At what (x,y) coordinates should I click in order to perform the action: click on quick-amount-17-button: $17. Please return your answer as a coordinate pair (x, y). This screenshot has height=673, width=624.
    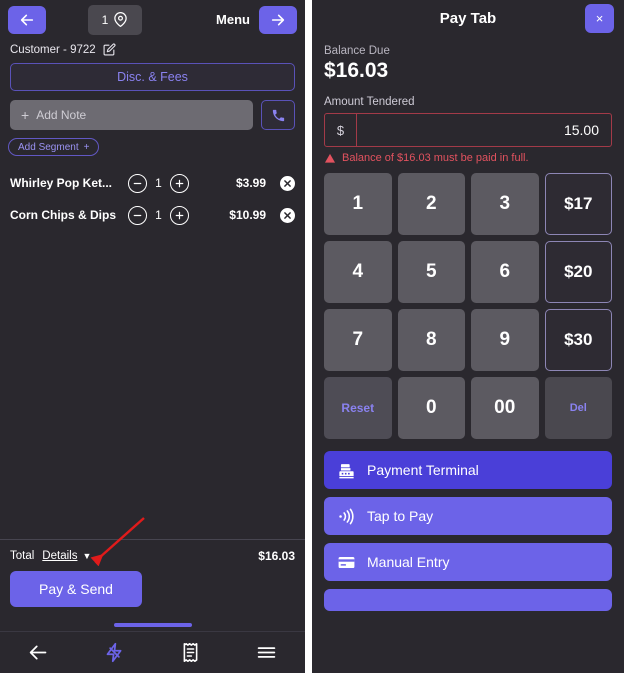
    Looking at the image, I should click on (578, 204).